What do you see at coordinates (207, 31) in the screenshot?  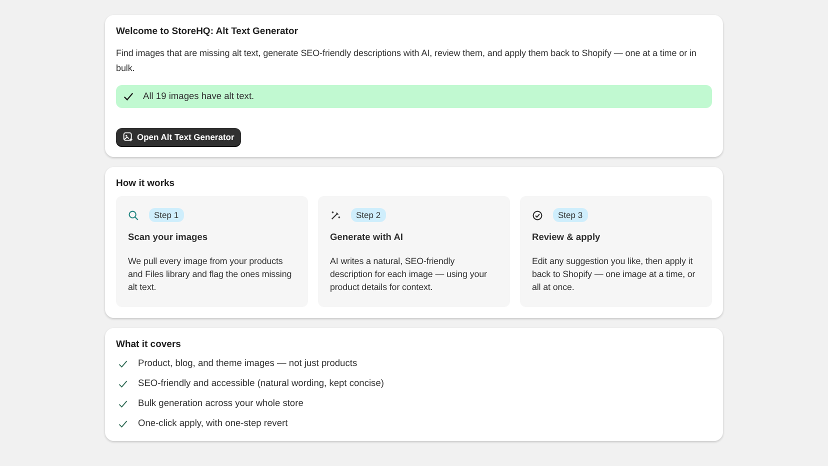 I see `card-title: Welcome to StoreHQ: Alt Text Generator` at bounding box center [207, 31].